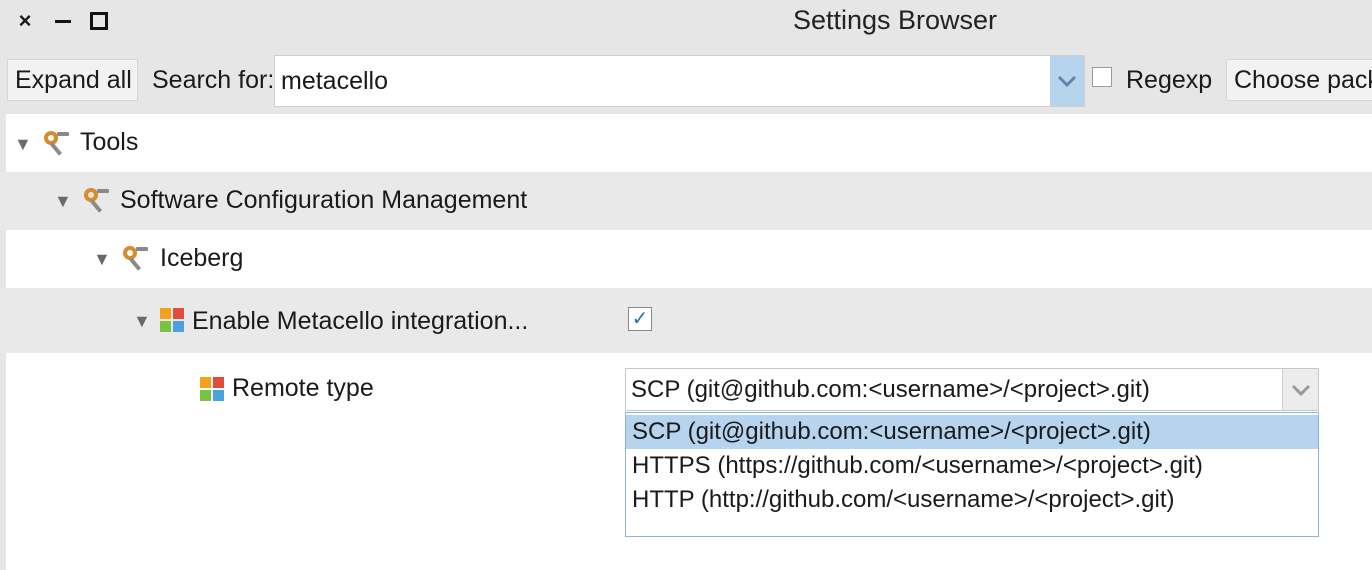 The image size is (1372, 570). What do you see at coordinates (303, 388) in the screenshot?
I see `tree-label-remote-type: Remote type` at bounding box center [303, 388].